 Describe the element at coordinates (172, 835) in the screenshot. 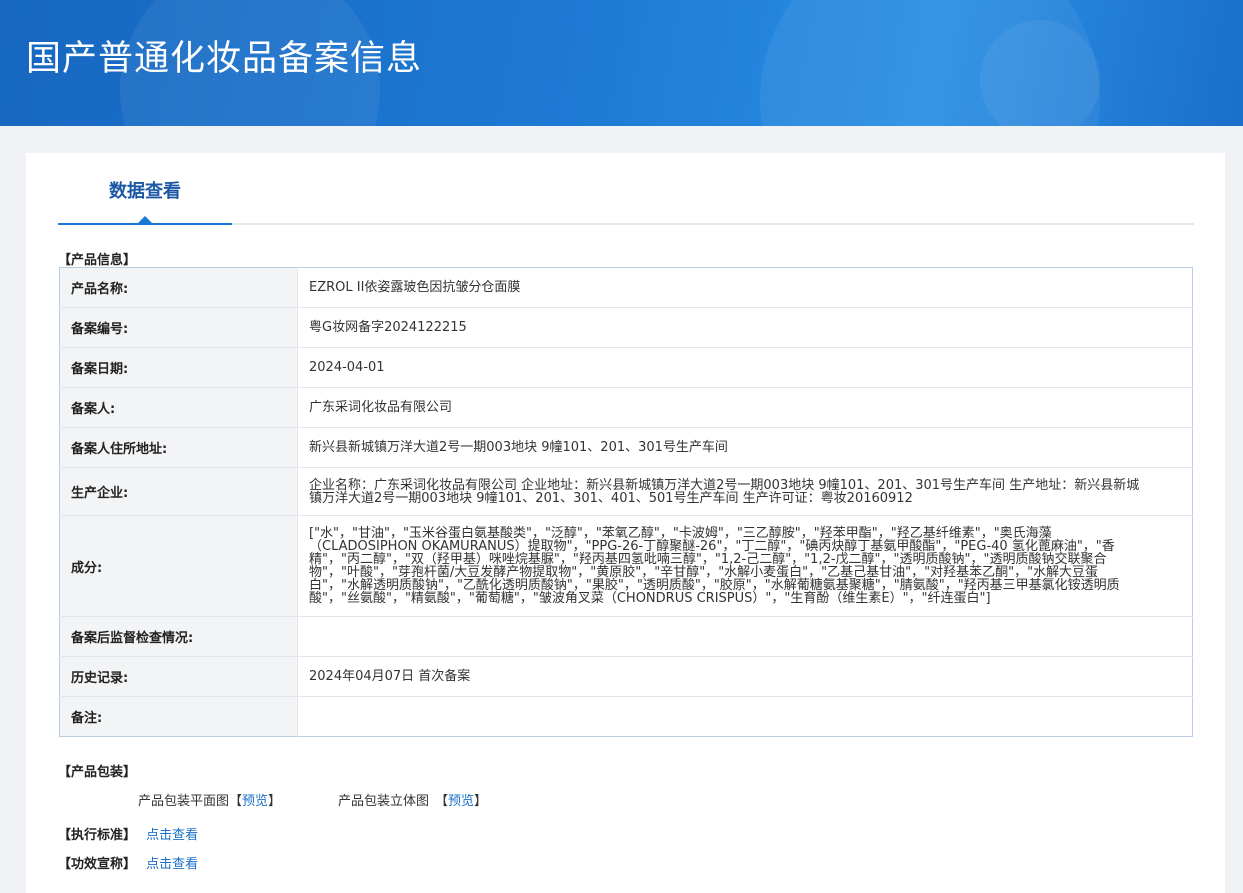

I see `standard-view-link: 点击查看` at that location.